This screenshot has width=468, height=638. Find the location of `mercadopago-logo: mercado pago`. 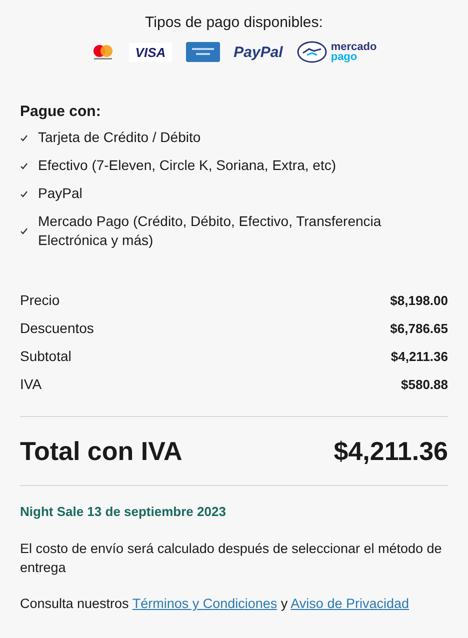

mercadopago-logo: mercado pago is located at coordinates (353, 52).